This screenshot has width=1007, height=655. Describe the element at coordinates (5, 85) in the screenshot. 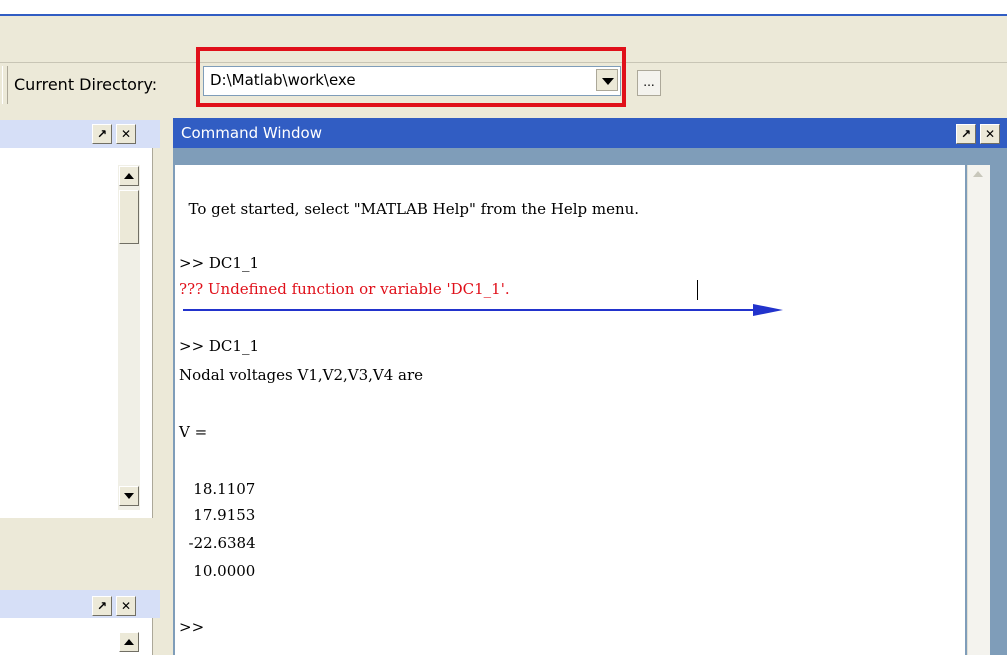

I see `toolbar-grip` at that location.